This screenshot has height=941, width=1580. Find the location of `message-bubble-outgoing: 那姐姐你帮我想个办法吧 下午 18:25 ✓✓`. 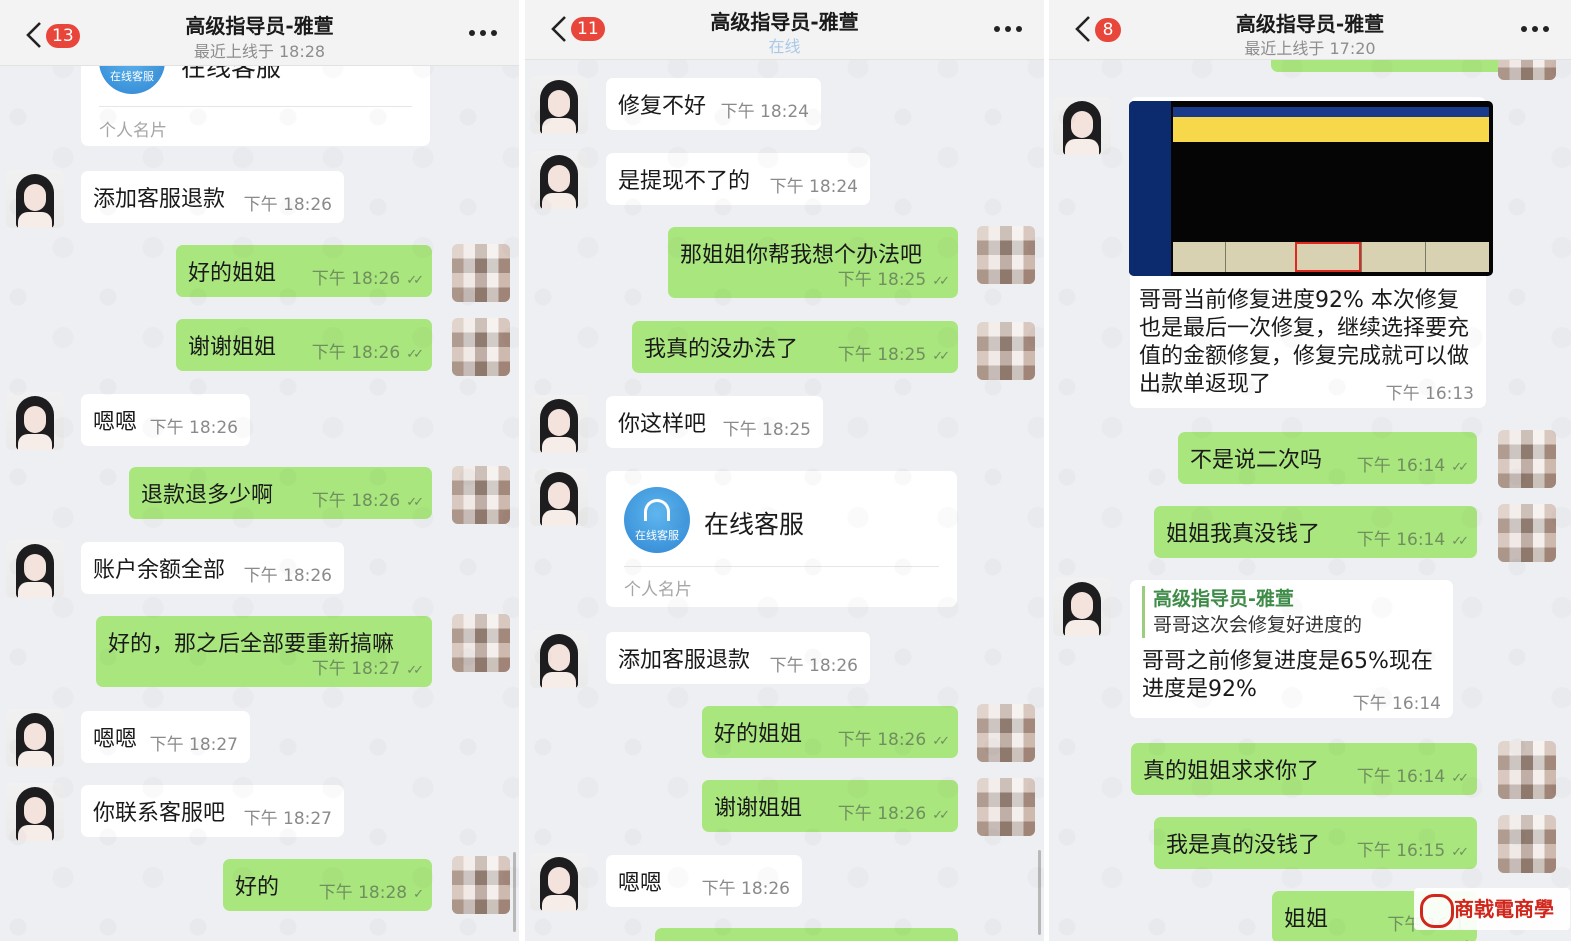

message-bubble-outgoing: 那姐姐你帮我想个办法吧 下午 18:25 ✓✓ is located at coordinates (813, 262).